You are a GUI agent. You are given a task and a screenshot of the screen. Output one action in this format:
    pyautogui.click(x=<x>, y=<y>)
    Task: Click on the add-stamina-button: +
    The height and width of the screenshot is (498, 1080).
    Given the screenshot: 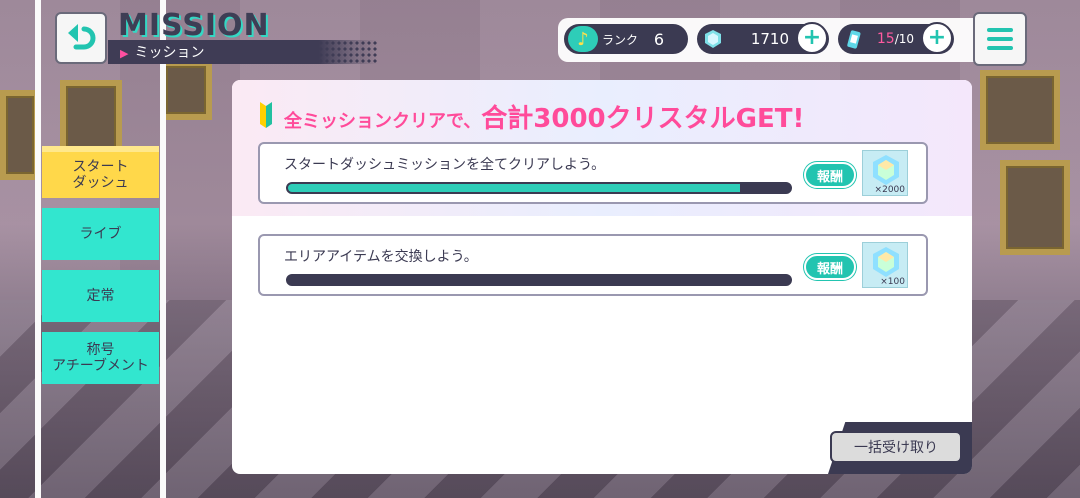 What is the action you would take?
    pyautogui.click(x=937, y=38)
    